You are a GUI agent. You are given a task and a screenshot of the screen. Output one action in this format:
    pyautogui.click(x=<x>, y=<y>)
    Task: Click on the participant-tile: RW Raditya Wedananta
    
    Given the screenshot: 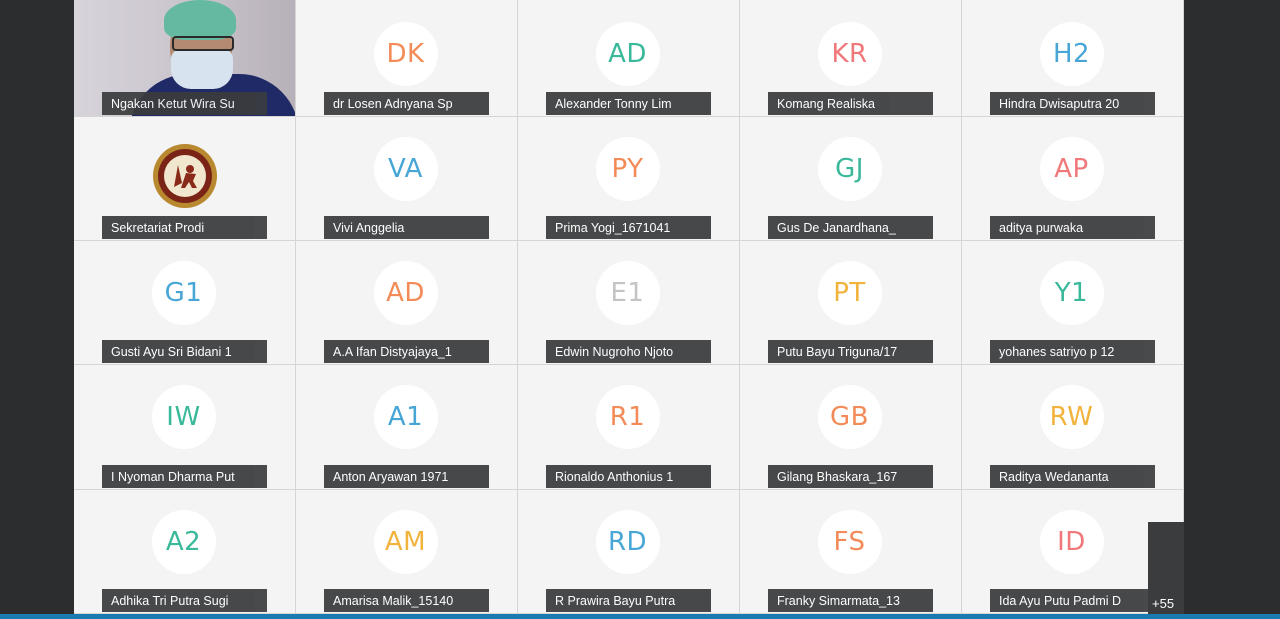 What is the action you would take?
    pyautogui.click(x=1073, y=427)
    